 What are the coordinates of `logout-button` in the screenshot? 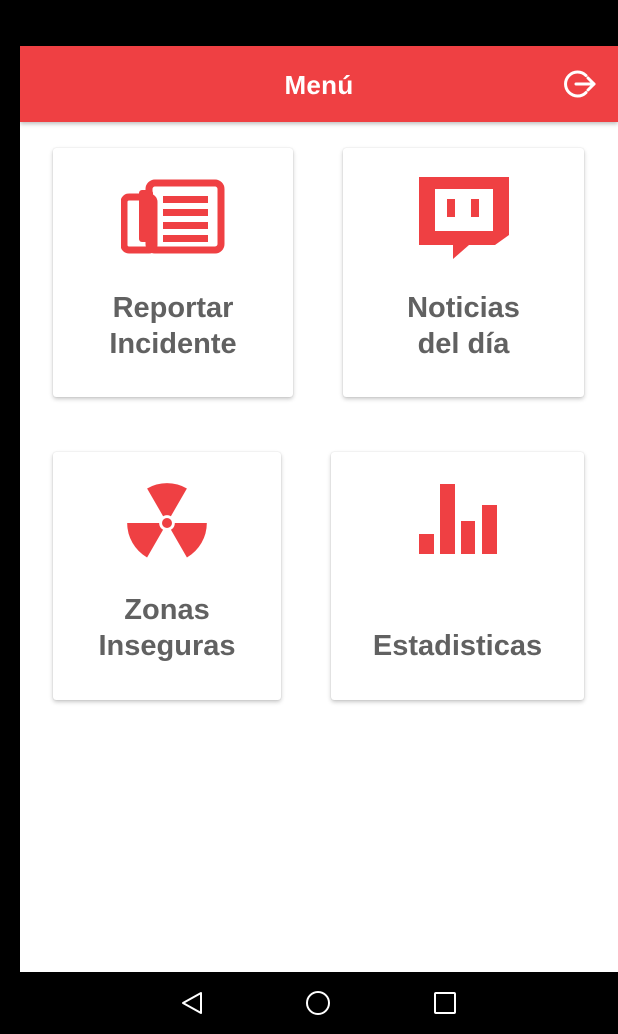 It's located at (581, 84).